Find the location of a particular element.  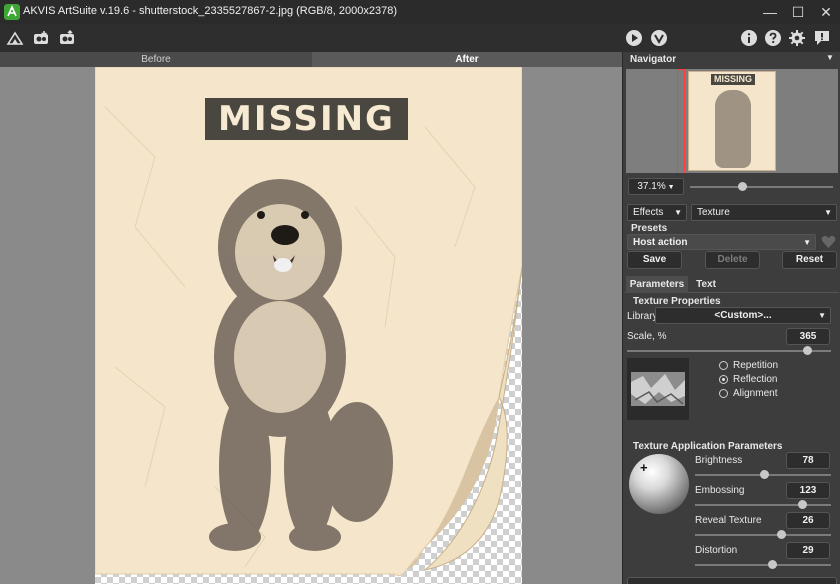

minimize-button: — is located at coordinates (770, 12).